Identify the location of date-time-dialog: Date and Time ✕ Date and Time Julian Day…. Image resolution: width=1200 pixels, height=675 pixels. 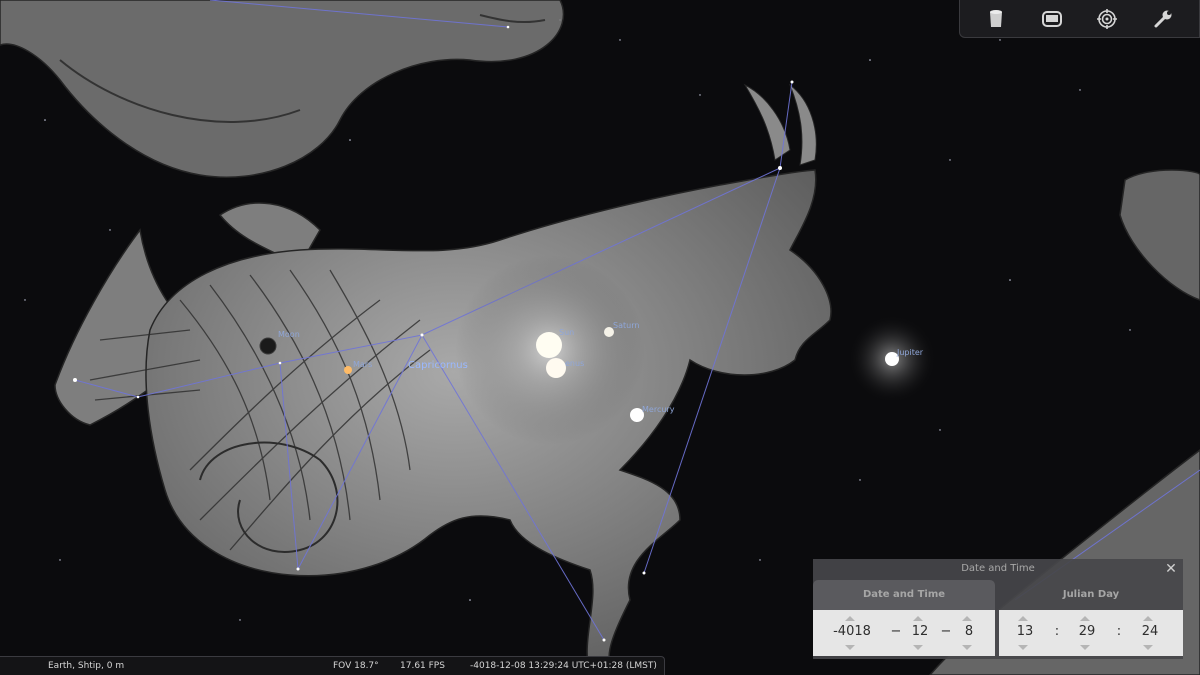
(998, 609).